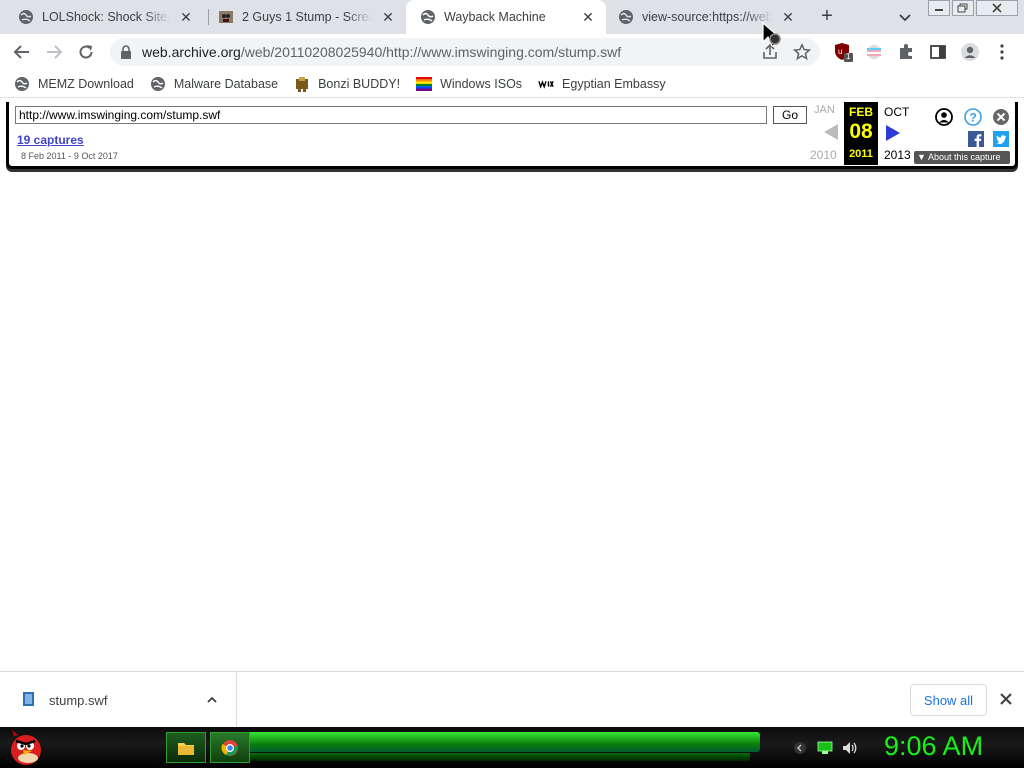 The image size is (1024, 768). I want to click on about-capture-label: About this capture, so click(964, 157).